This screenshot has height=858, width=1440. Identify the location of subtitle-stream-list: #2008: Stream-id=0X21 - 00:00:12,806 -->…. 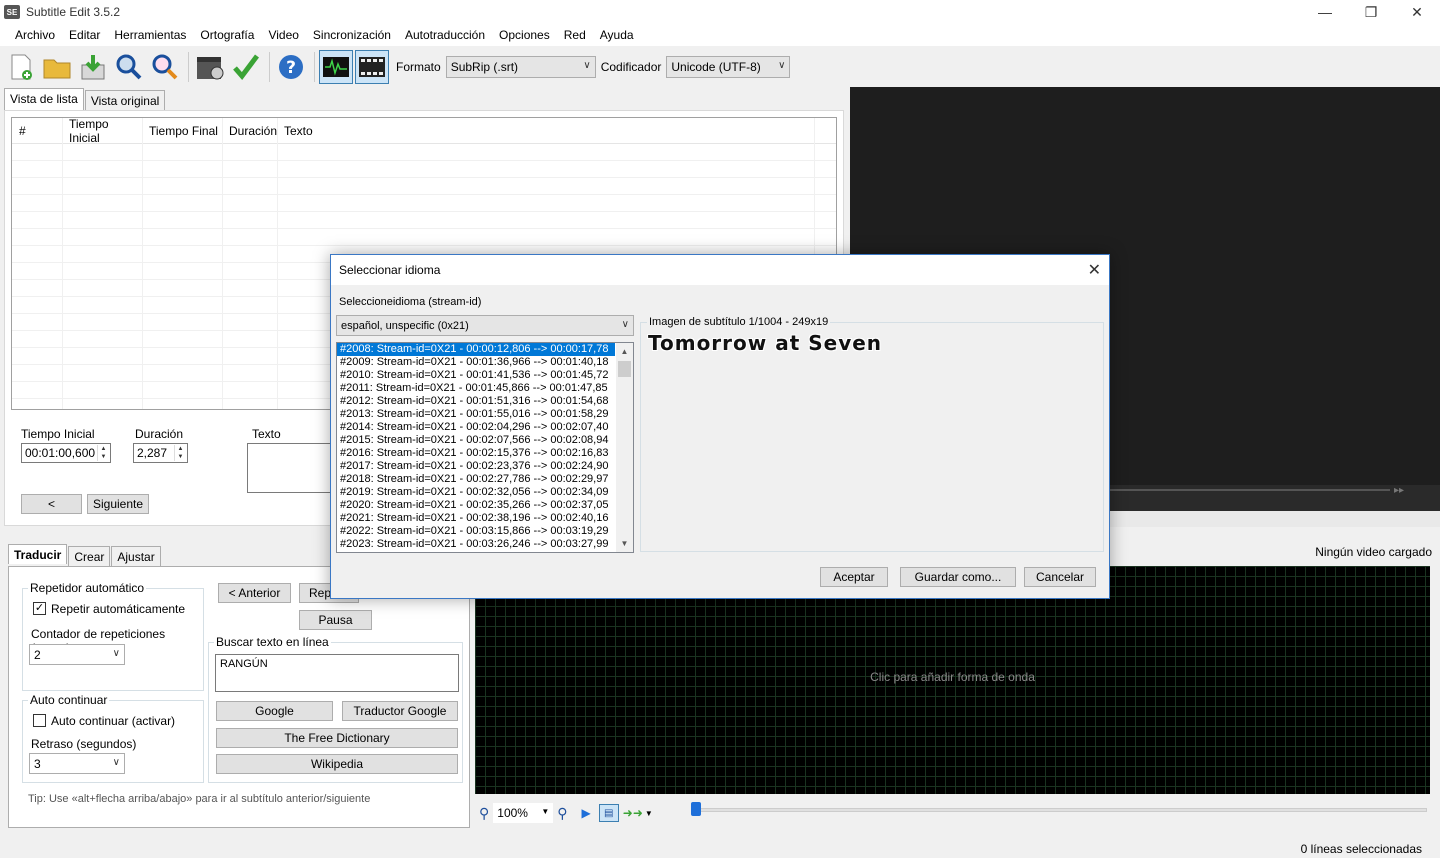
(485, 447).